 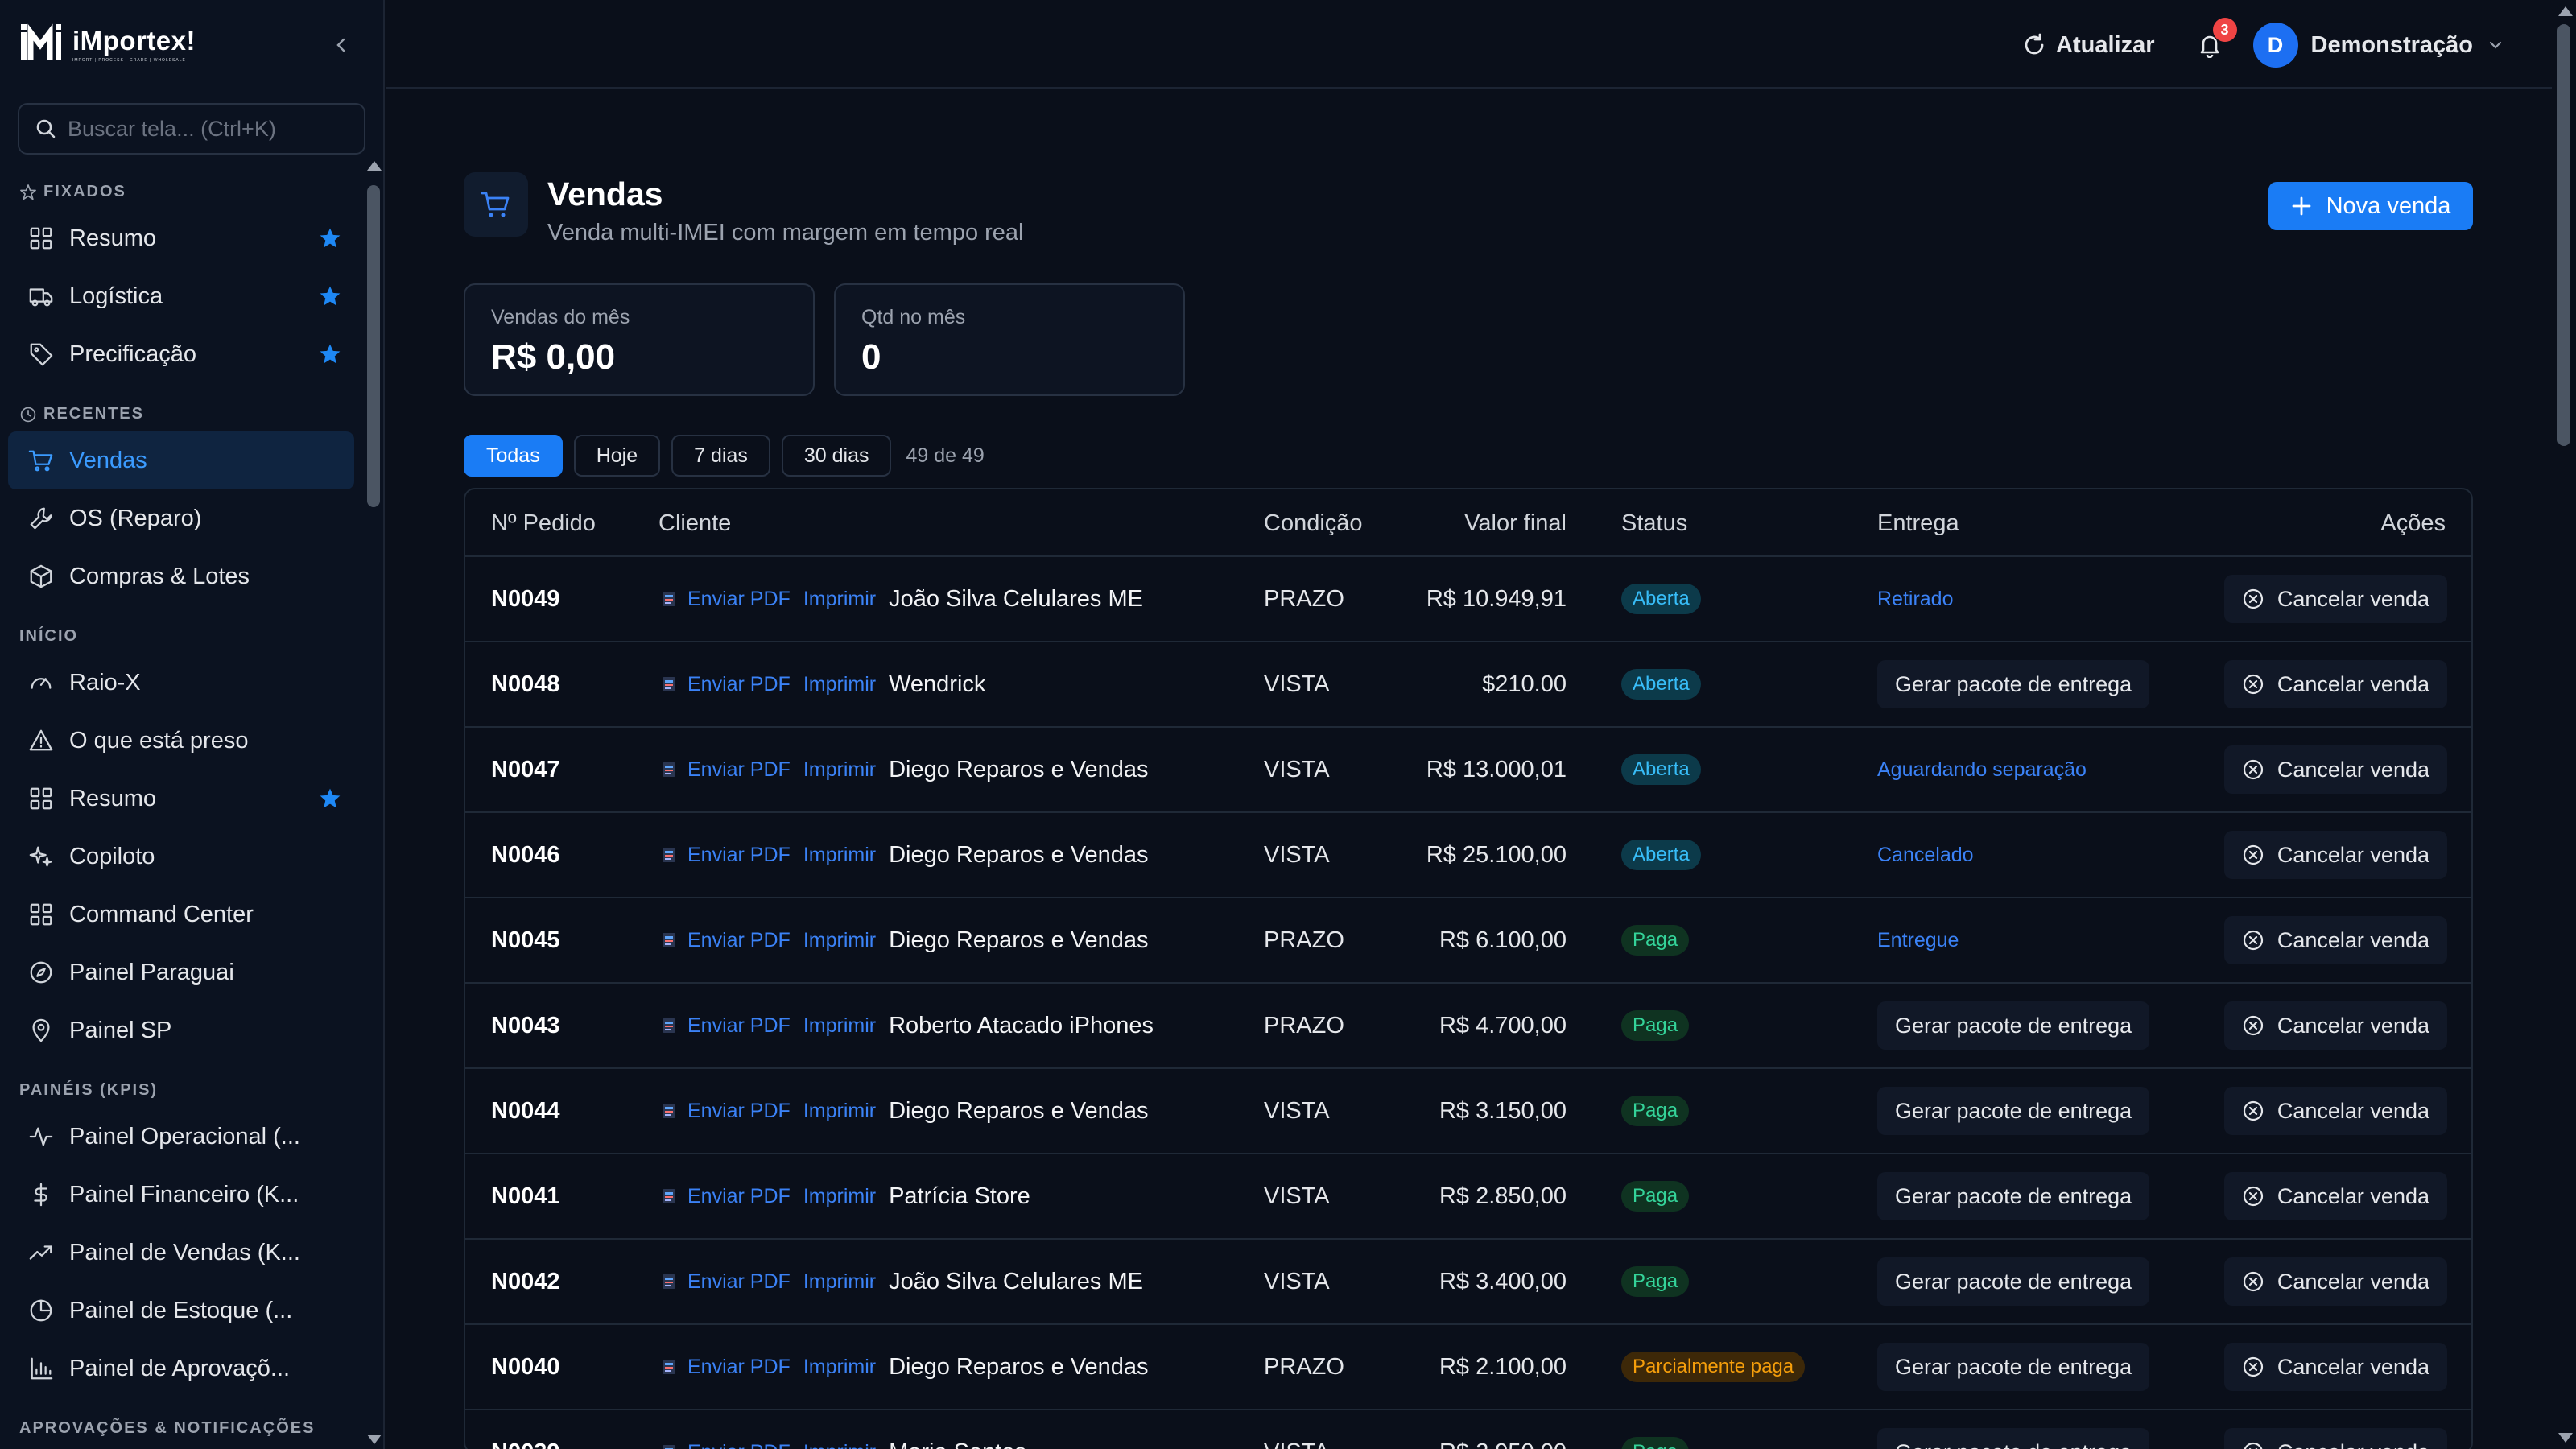 I want to click on sidebar-item-compras-lotes: Compras & Lotes, so click(x=181, y=576).